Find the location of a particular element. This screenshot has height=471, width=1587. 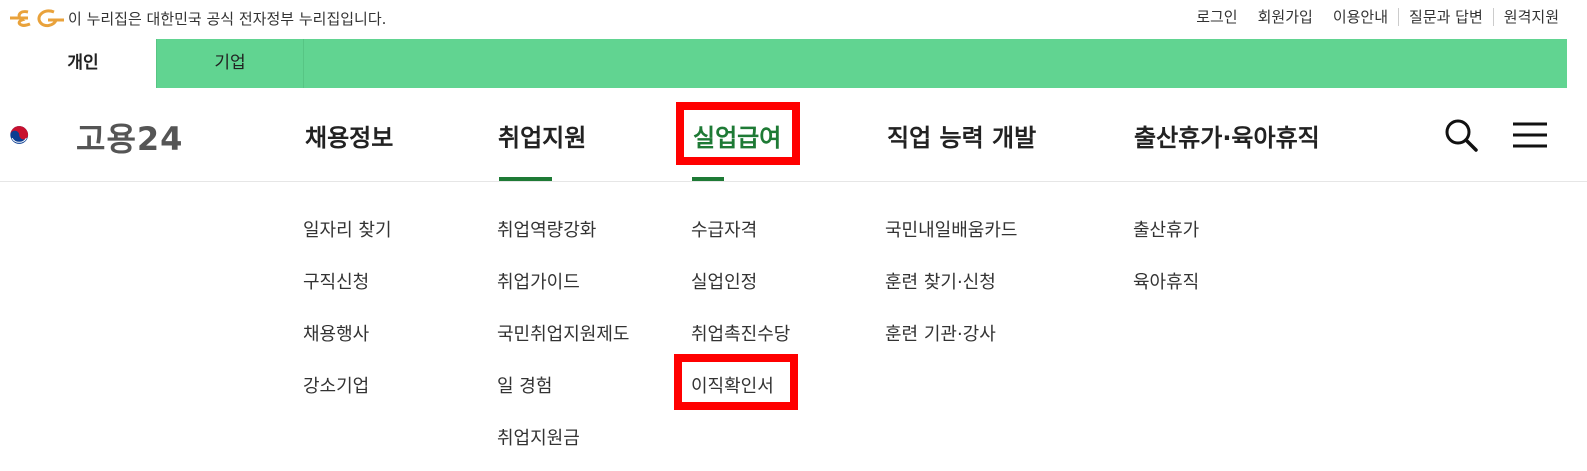

search-icon is located at coordinates (1461, 135).